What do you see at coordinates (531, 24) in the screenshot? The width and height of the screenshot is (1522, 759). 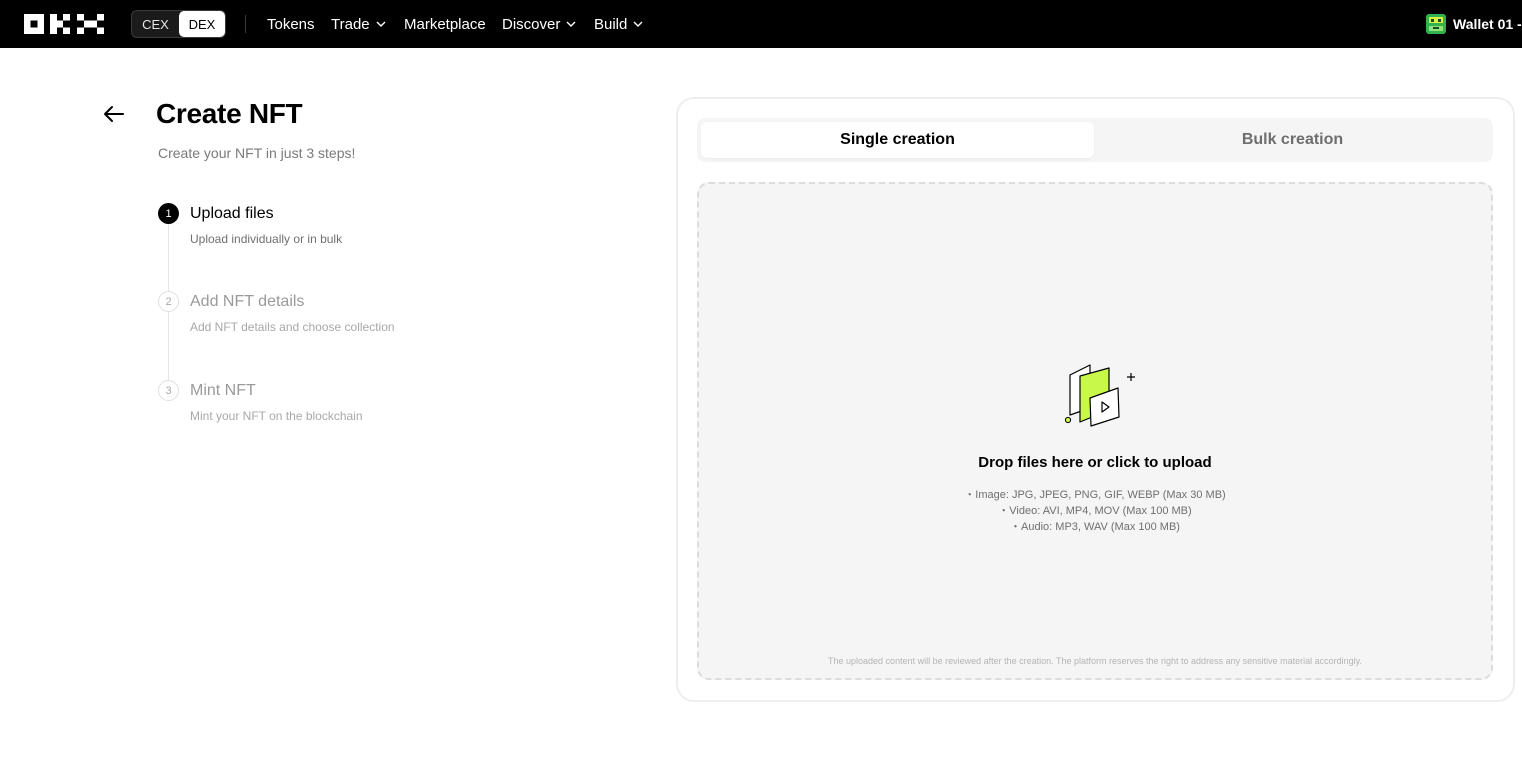 I see `nav-discover-label: Discover` at bounding box center [531, 24].